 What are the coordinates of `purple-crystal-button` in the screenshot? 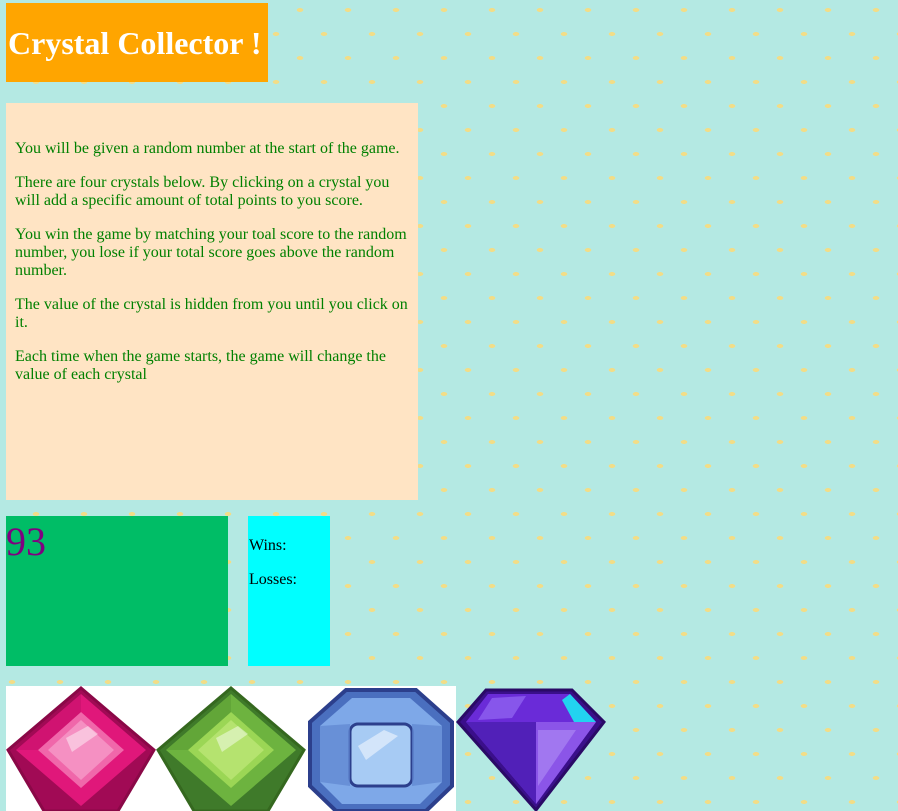 It's located at (531, 748).